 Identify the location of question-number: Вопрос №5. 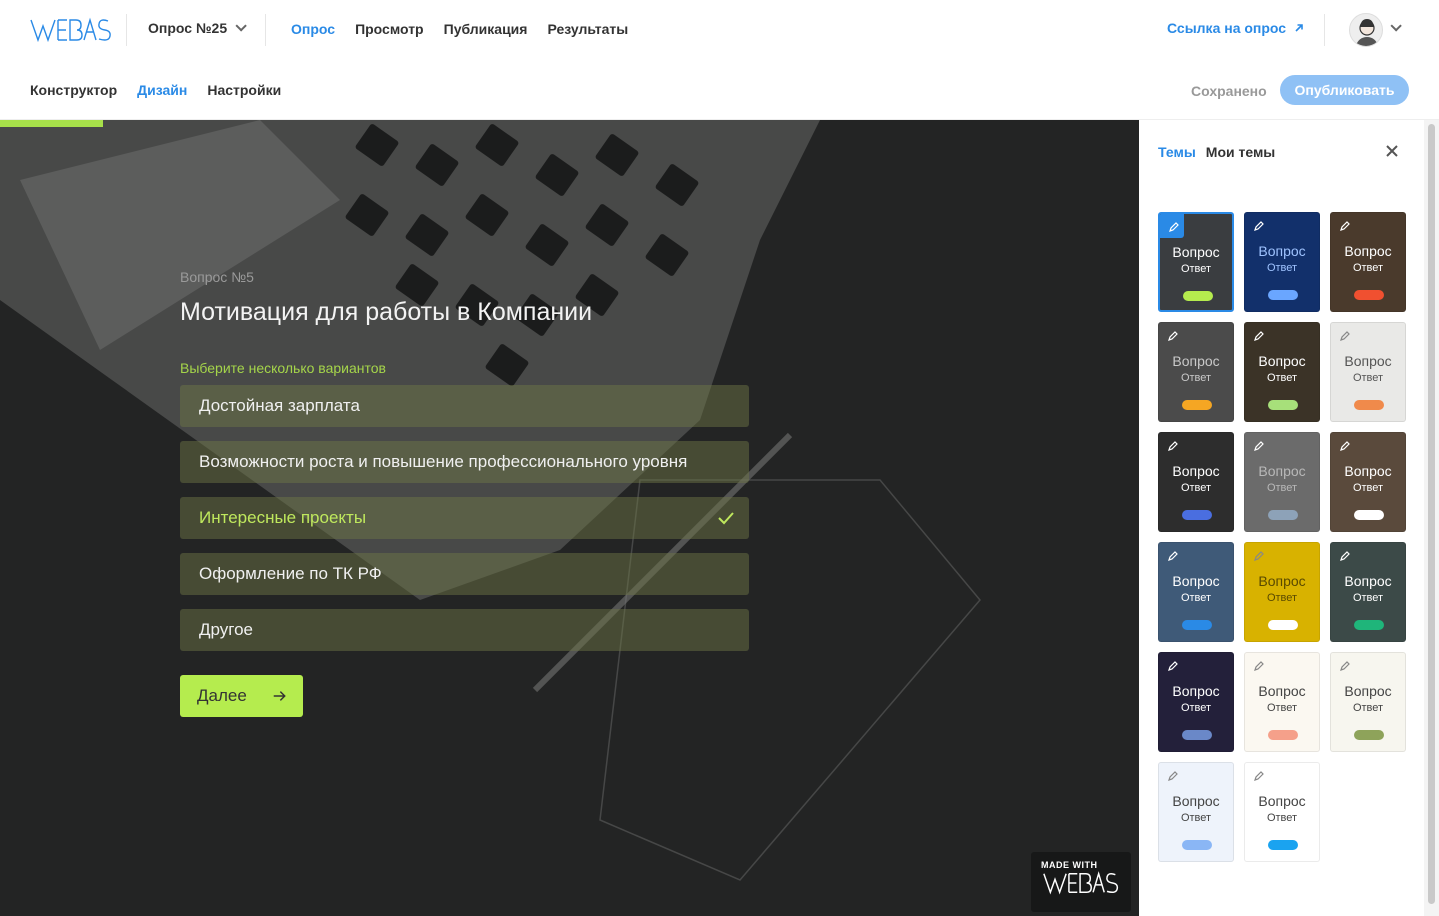
(217, 277).